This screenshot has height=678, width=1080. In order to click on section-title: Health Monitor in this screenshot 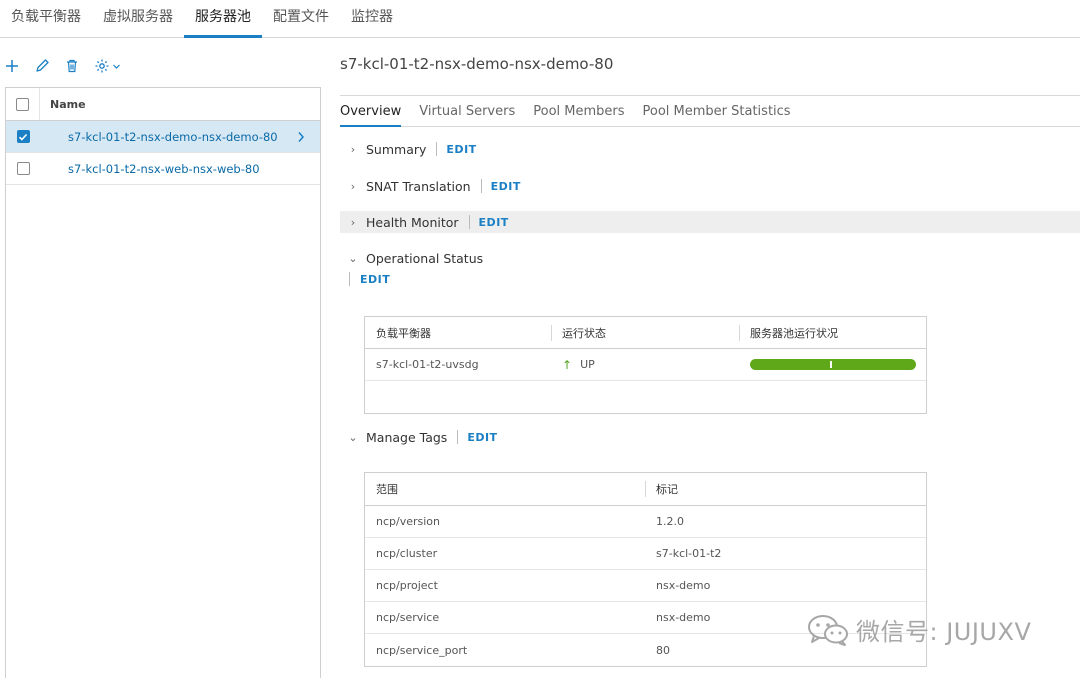, I will do `click(412, 222)`.